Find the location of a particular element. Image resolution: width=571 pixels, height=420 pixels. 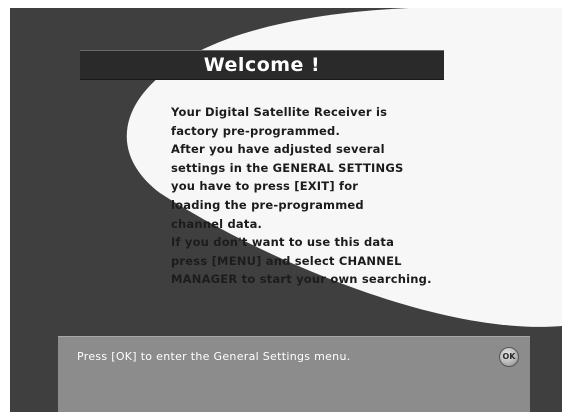

message-line: channel data. is located at coordinates (217, 223).